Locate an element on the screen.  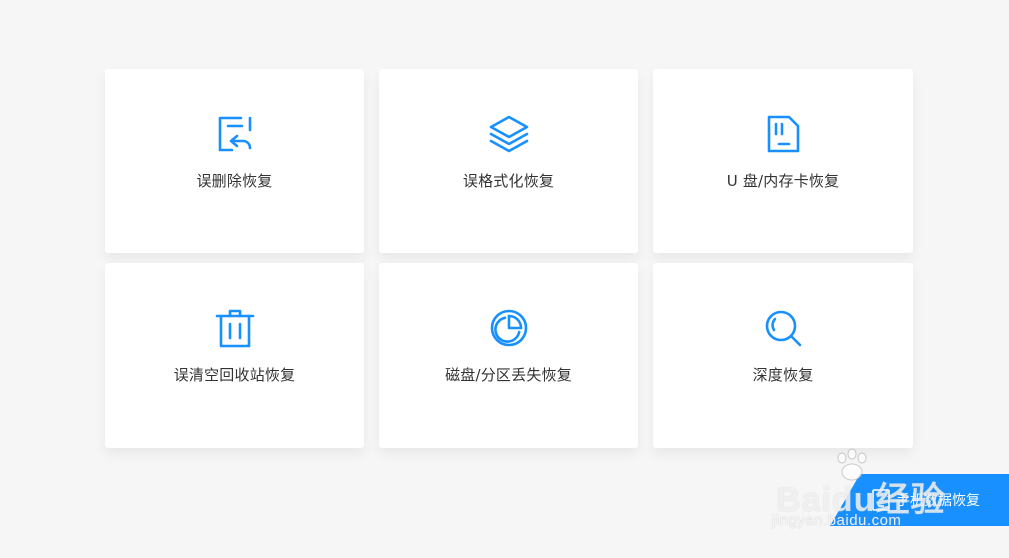
pie-chart-icon is located at coordinates (509, 328).